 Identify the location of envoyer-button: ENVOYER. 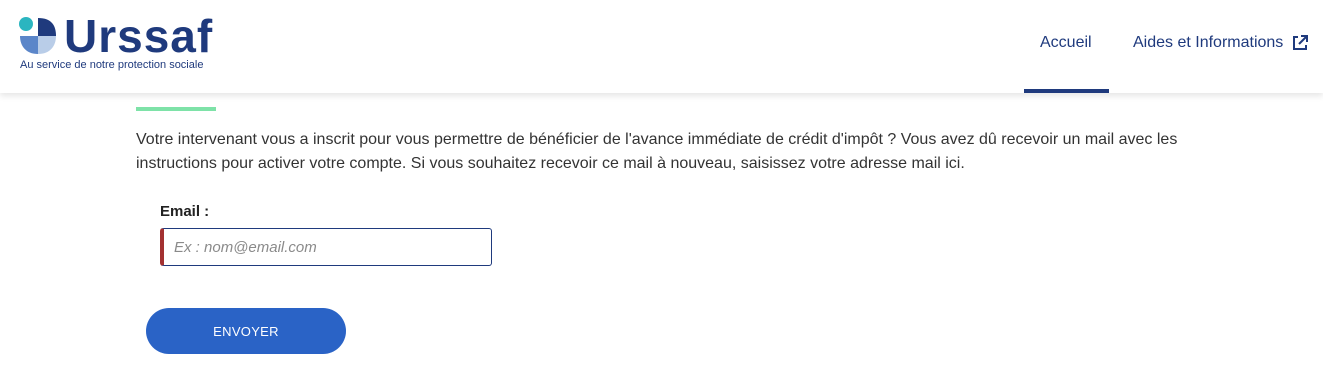
(246, 331).